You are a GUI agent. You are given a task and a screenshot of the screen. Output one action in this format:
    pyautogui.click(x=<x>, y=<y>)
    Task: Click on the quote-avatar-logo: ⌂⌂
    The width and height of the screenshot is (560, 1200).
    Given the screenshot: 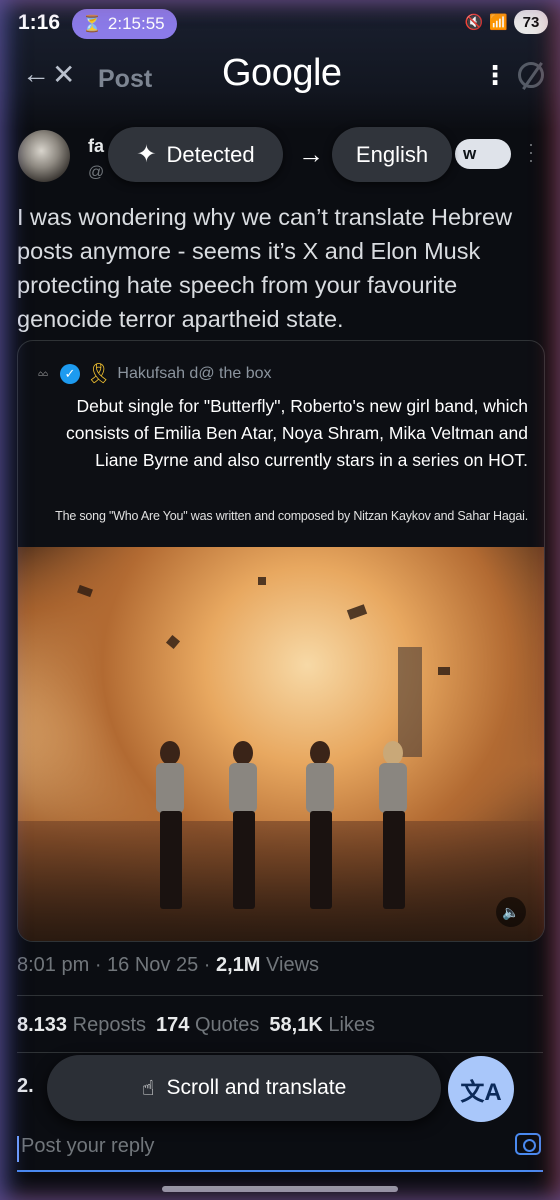 What is the action you would take?
    pyautogui.click(x=43, y=373)
    